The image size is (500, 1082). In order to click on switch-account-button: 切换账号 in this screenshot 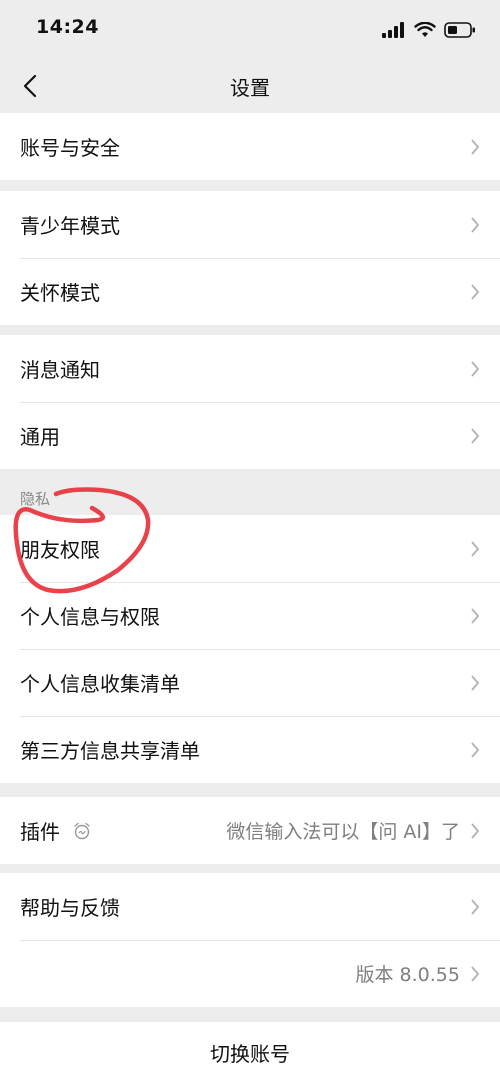, I will do `click(250, 1052)`.